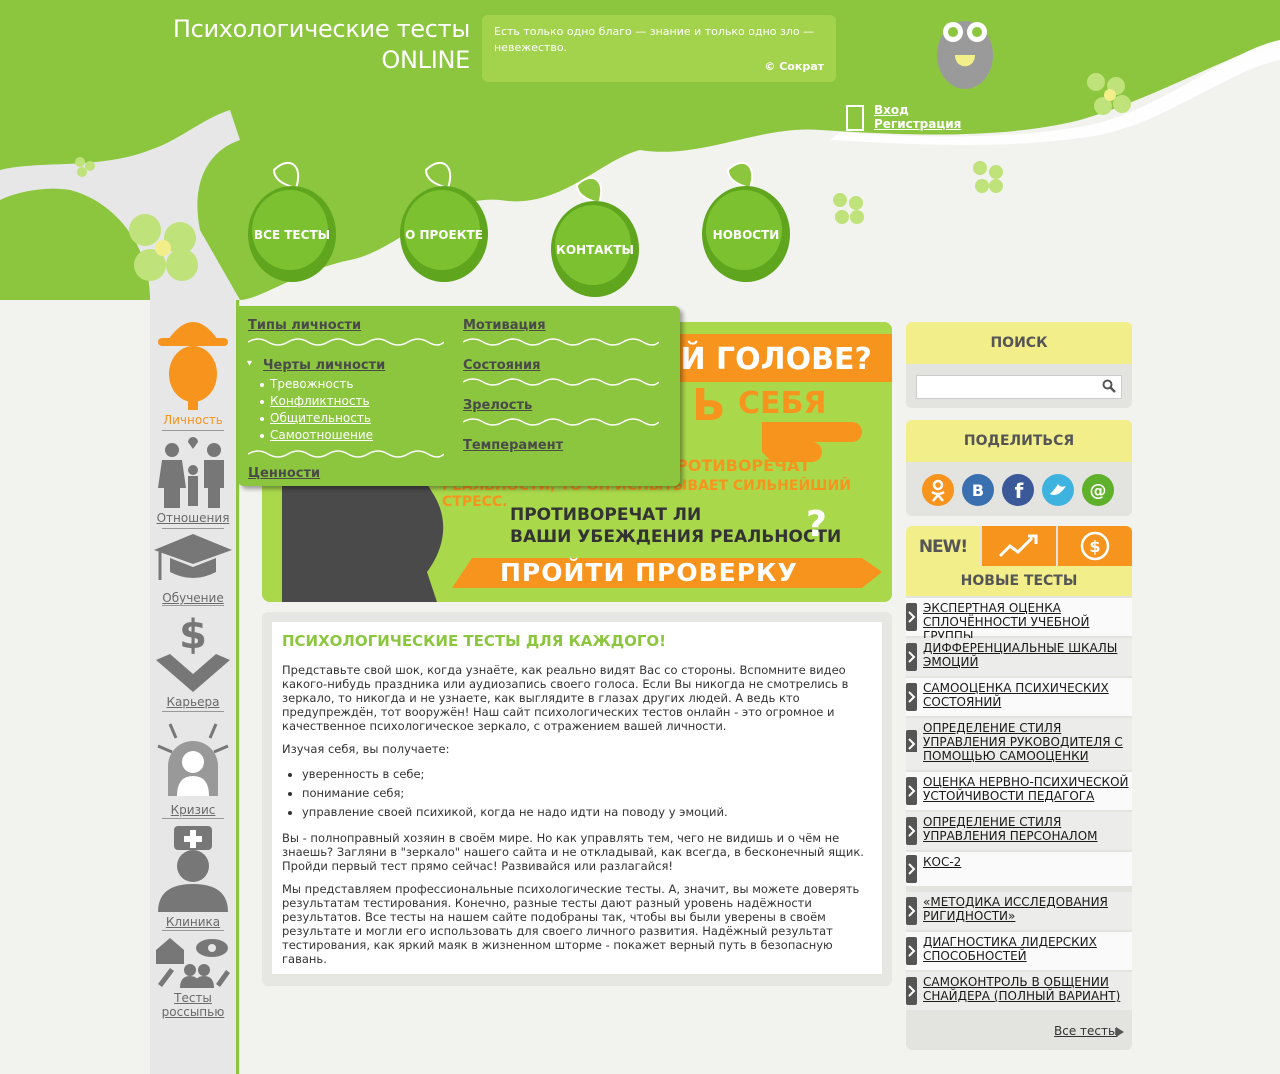 The width and height of the screenshot is (1280, 1074). I want to click on submenu-item: Самоотношение, so click(354, 435).